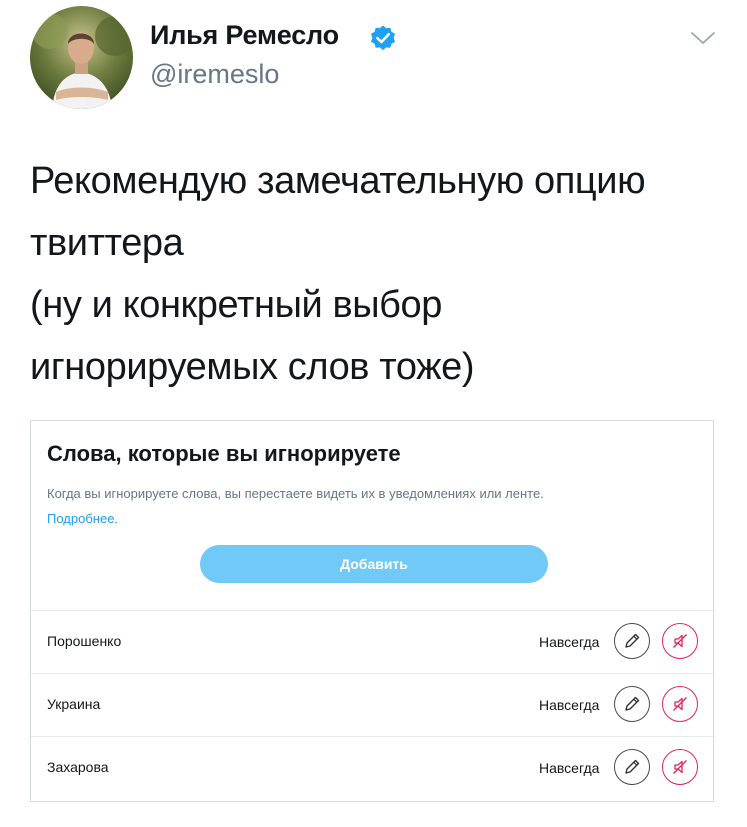  Describe the element at coordinates (338, 181) in the screenshot. I see `tweet-text-line: Рекомендую замечательную опцию` at that location.